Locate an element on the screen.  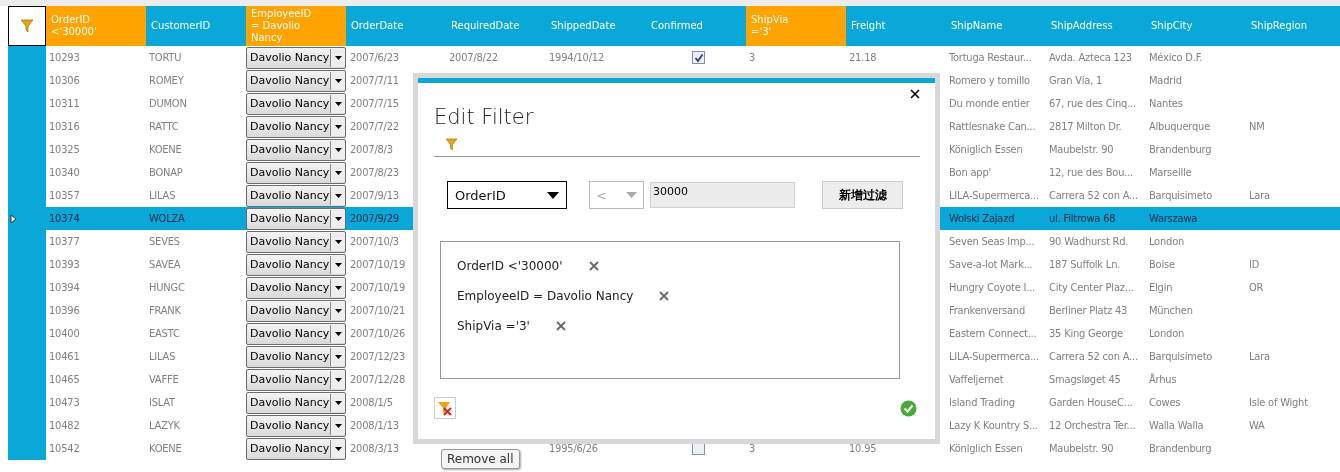
order-date-cell: 2007/10/26 is located at coordinates (378, 333).